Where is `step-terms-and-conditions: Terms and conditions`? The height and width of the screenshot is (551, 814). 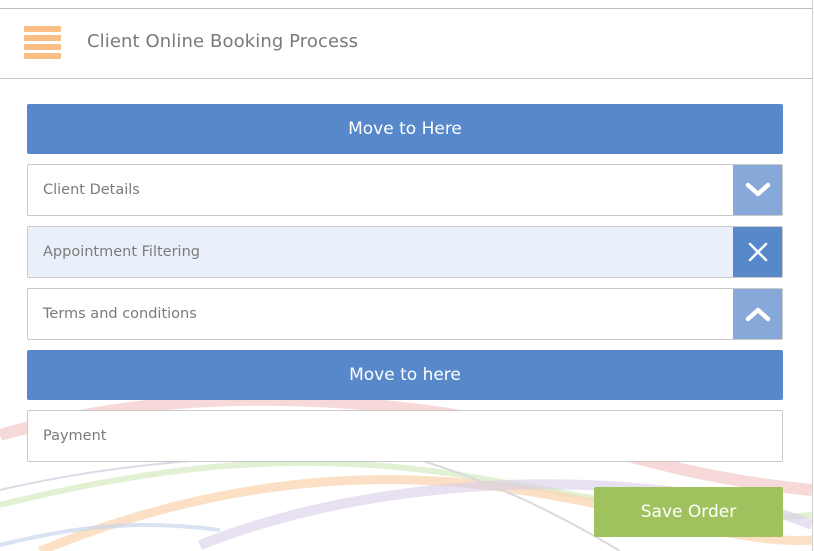 step-terms-and-conditions: Terms and conditions is located at coordinates (405, 314).